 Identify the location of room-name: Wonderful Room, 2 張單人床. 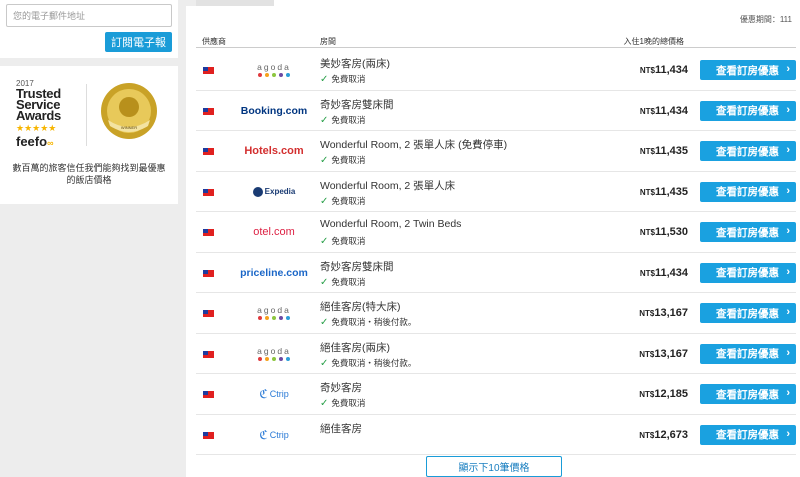
(387, 185).